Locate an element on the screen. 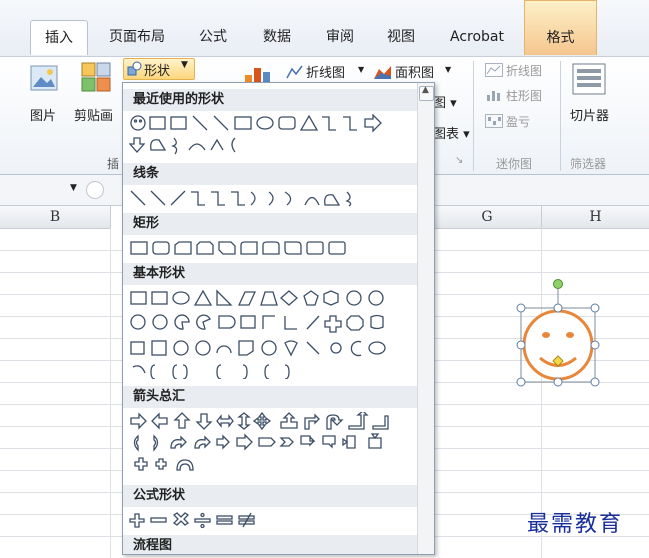 This screenshot has height=558, width=649. tab-insert: 插入 is located at coordinates (59, 37).